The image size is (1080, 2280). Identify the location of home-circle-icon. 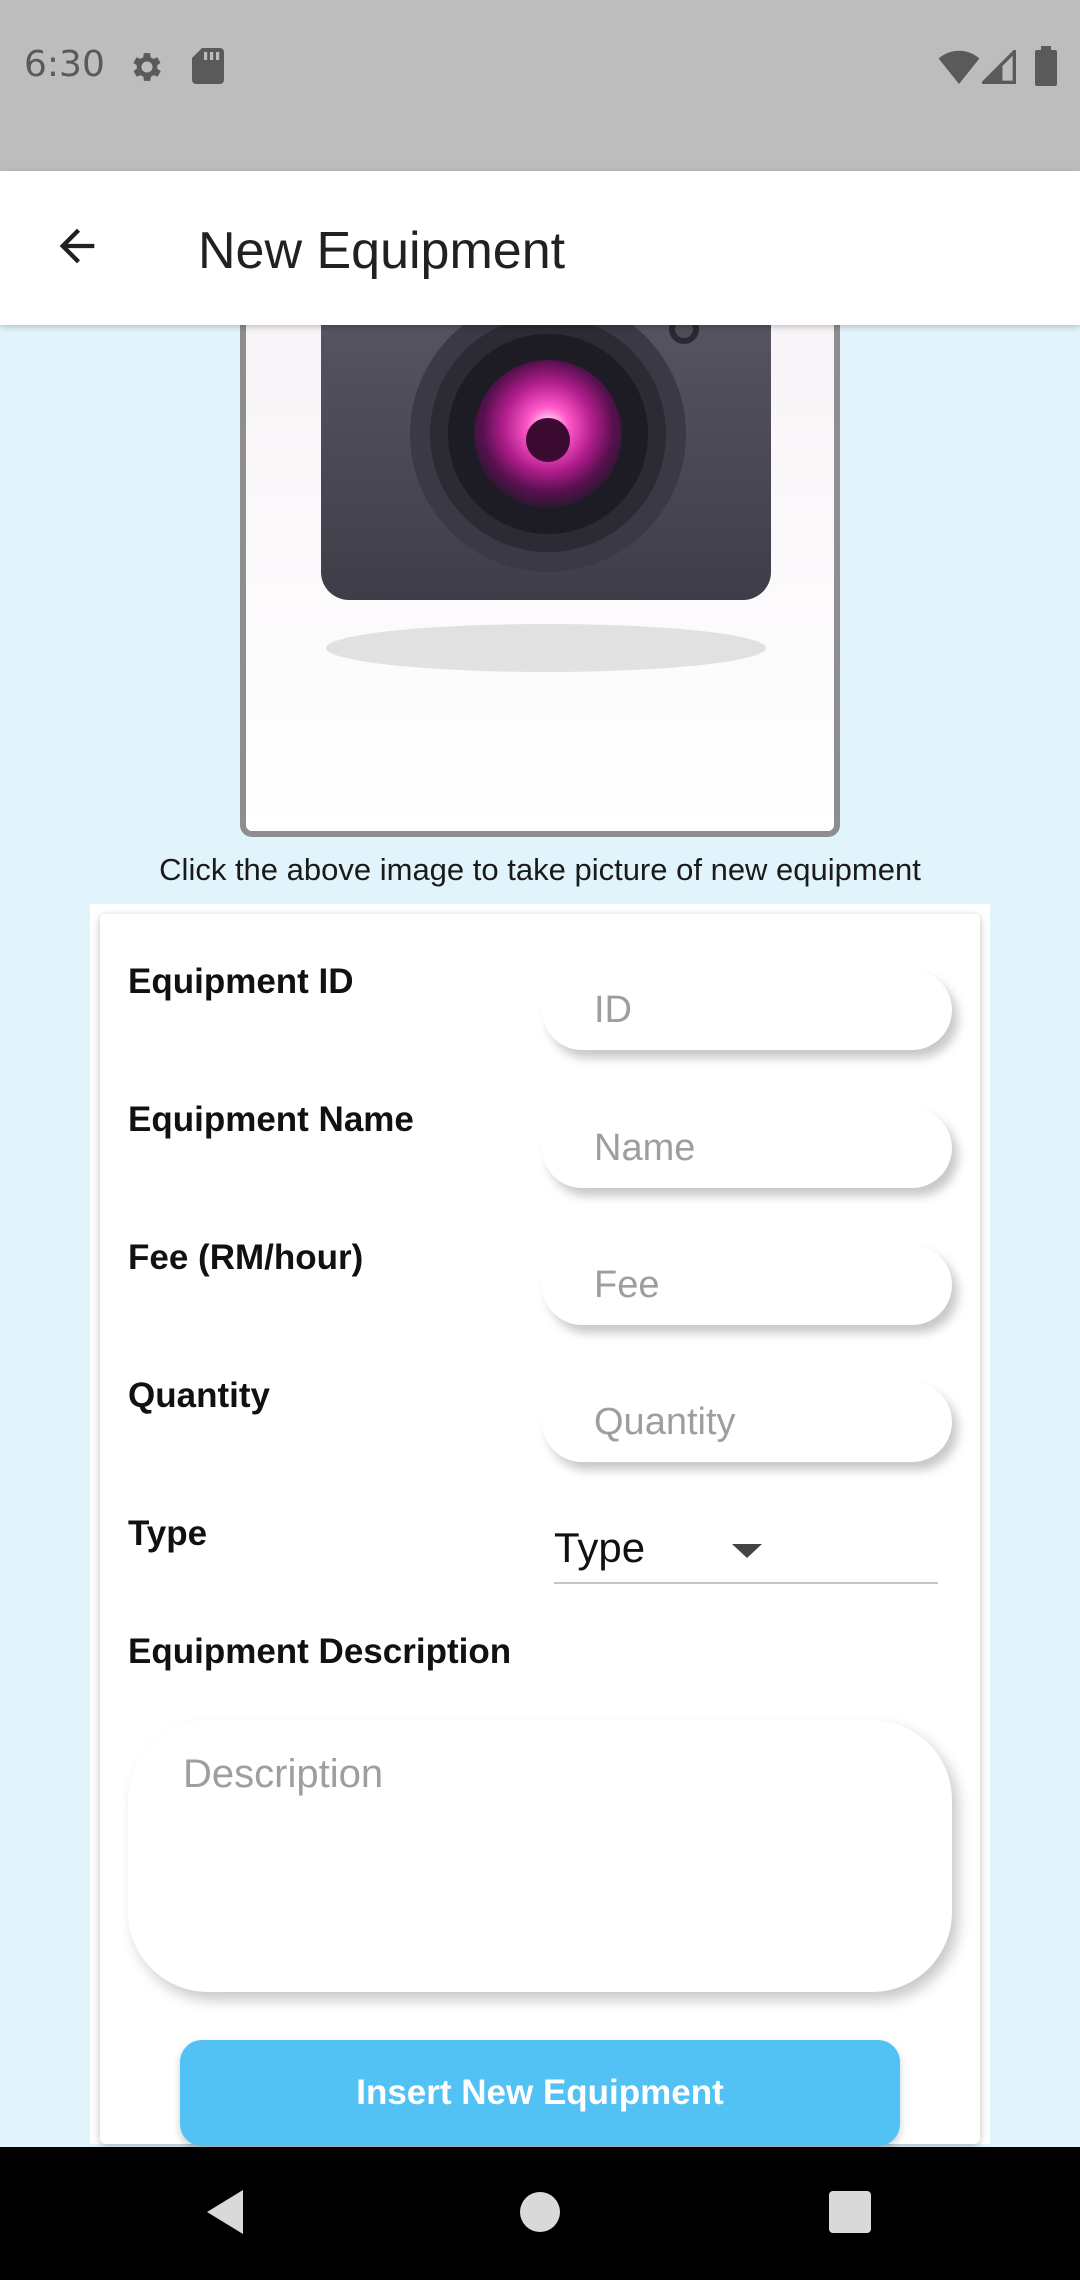
(540, 2214).